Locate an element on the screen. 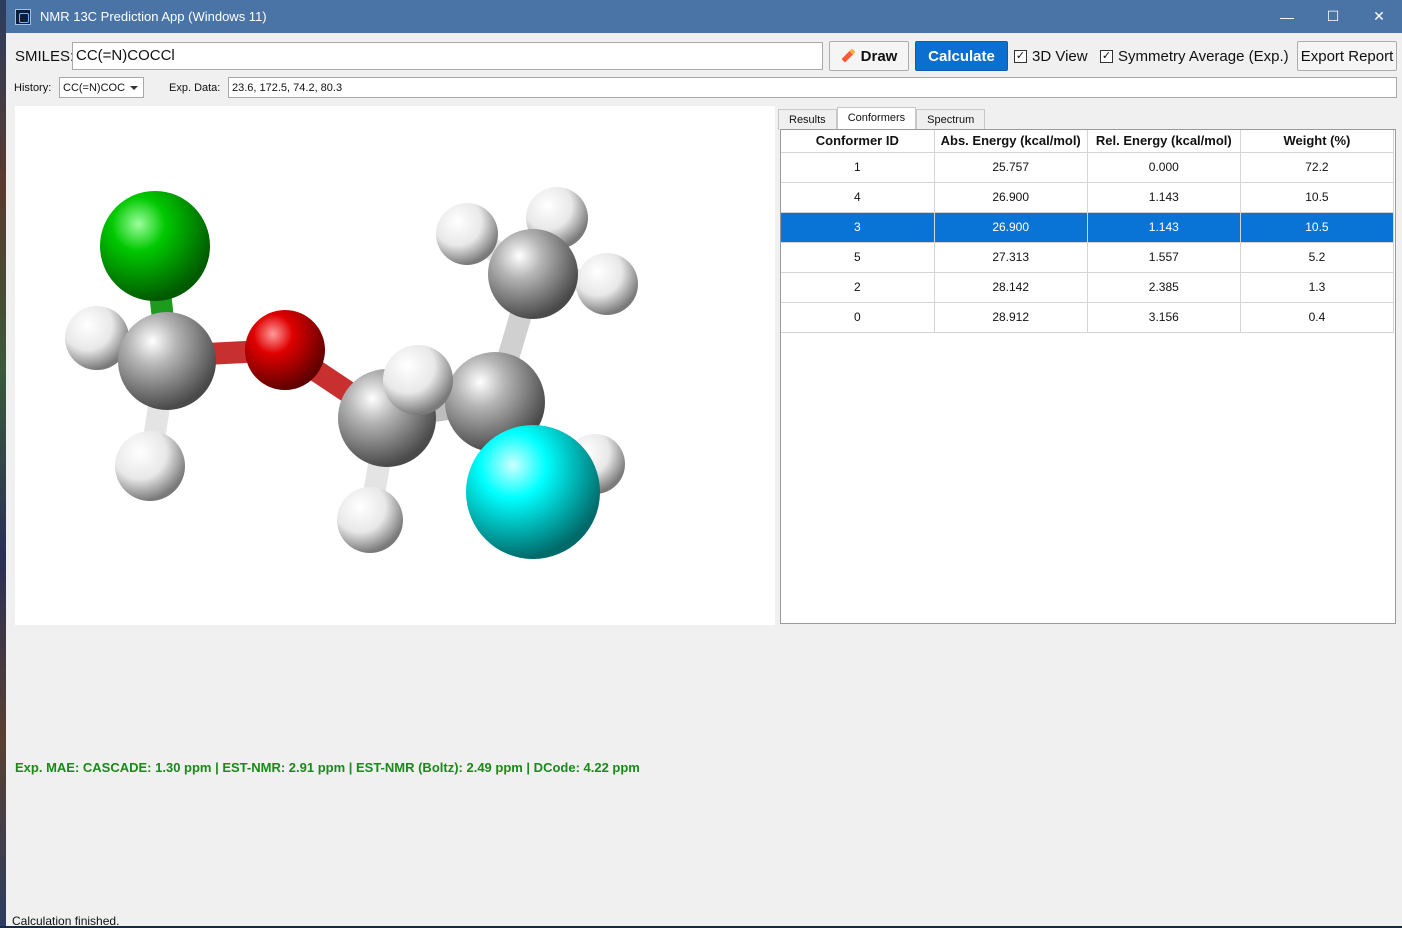 This screenshot has height=928, width=1402. table-row: 1 25.757 0.000 72.2 is located at coordinates (1088, 167).